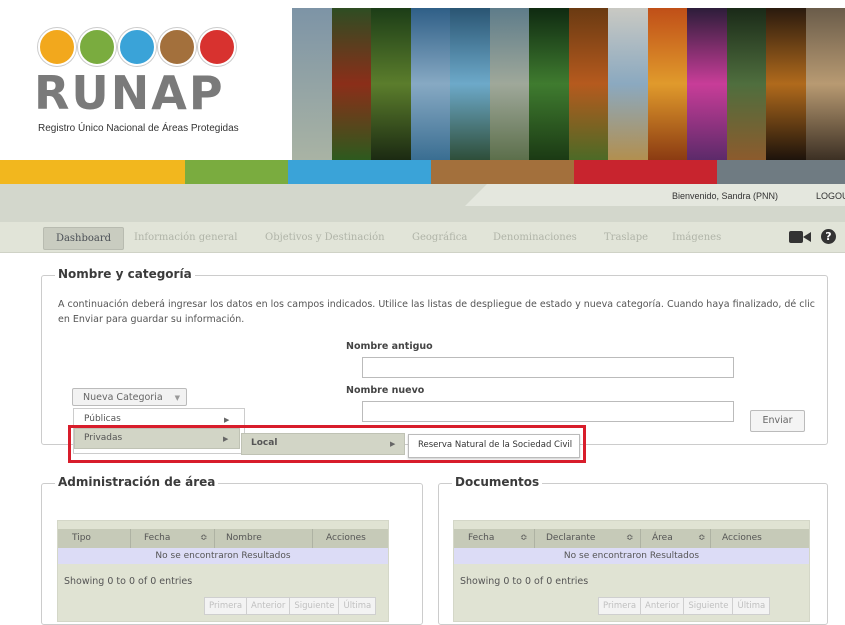 This screenshot has height=625, width=845. I want to click on tab-imagenes: Imágenes, so click(696, 237).